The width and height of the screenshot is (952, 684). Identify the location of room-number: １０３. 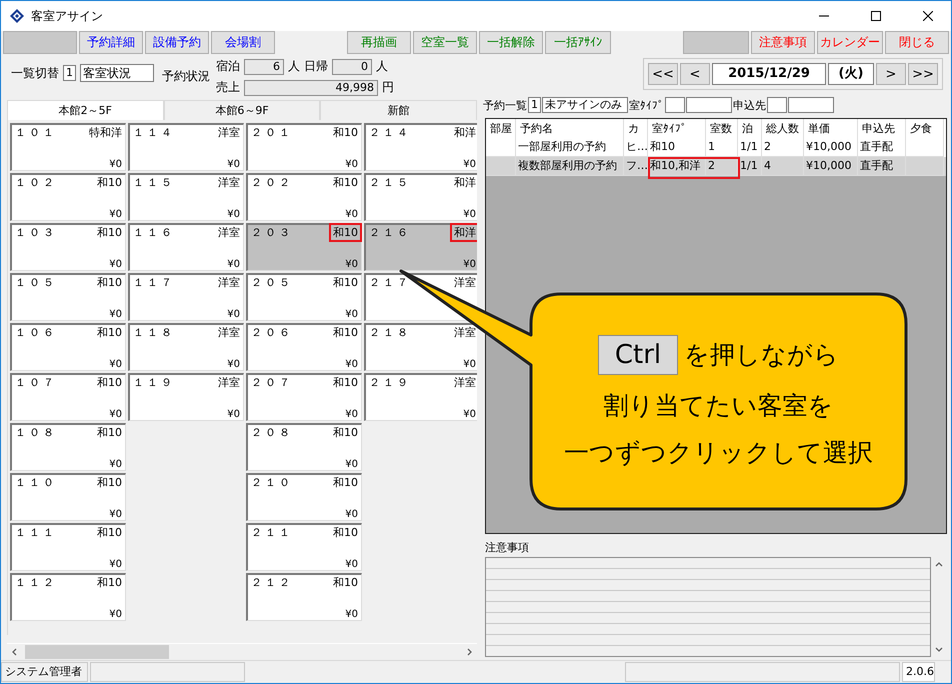
(36, 233).